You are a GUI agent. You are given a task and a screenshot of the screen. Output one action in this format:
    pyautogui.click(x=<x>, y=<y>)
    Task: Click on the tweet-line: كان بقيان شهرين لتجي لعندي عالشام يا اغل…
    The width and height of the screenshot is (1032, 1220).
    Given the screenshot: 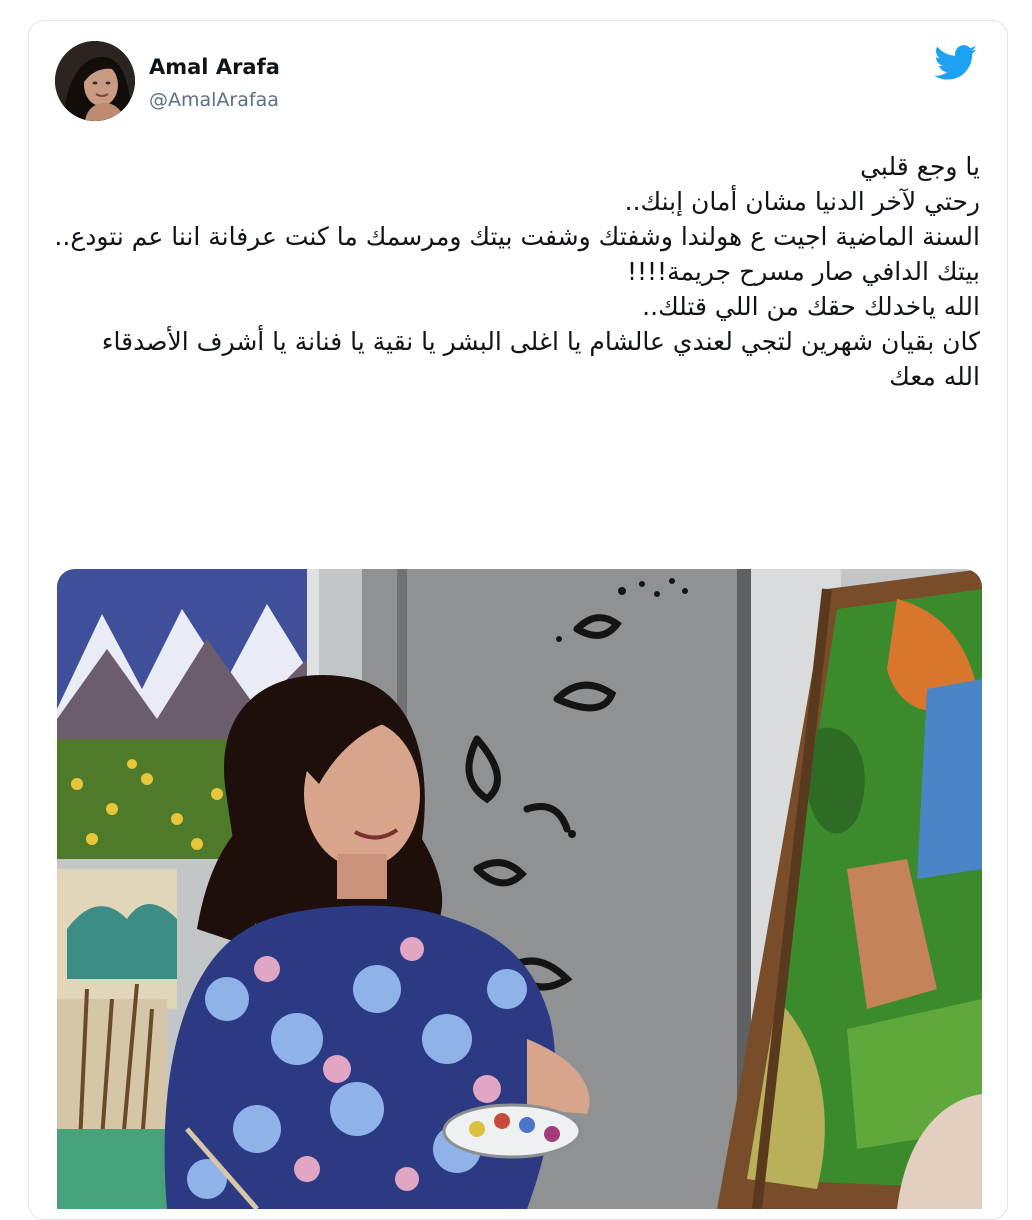 What is the action you would take?
    pyautogui.click(x=540, y=341)
    